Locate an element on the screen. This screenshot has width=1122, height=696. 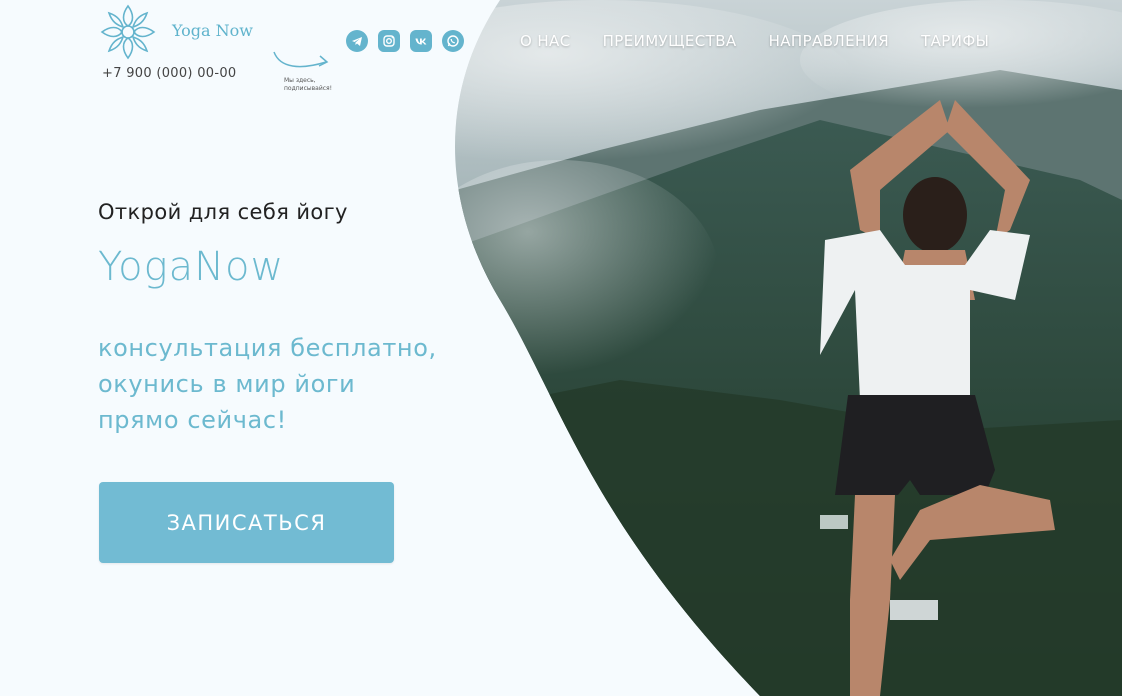
hero-tagline: Открой для себя йогу is located at coordinates (223, 212).